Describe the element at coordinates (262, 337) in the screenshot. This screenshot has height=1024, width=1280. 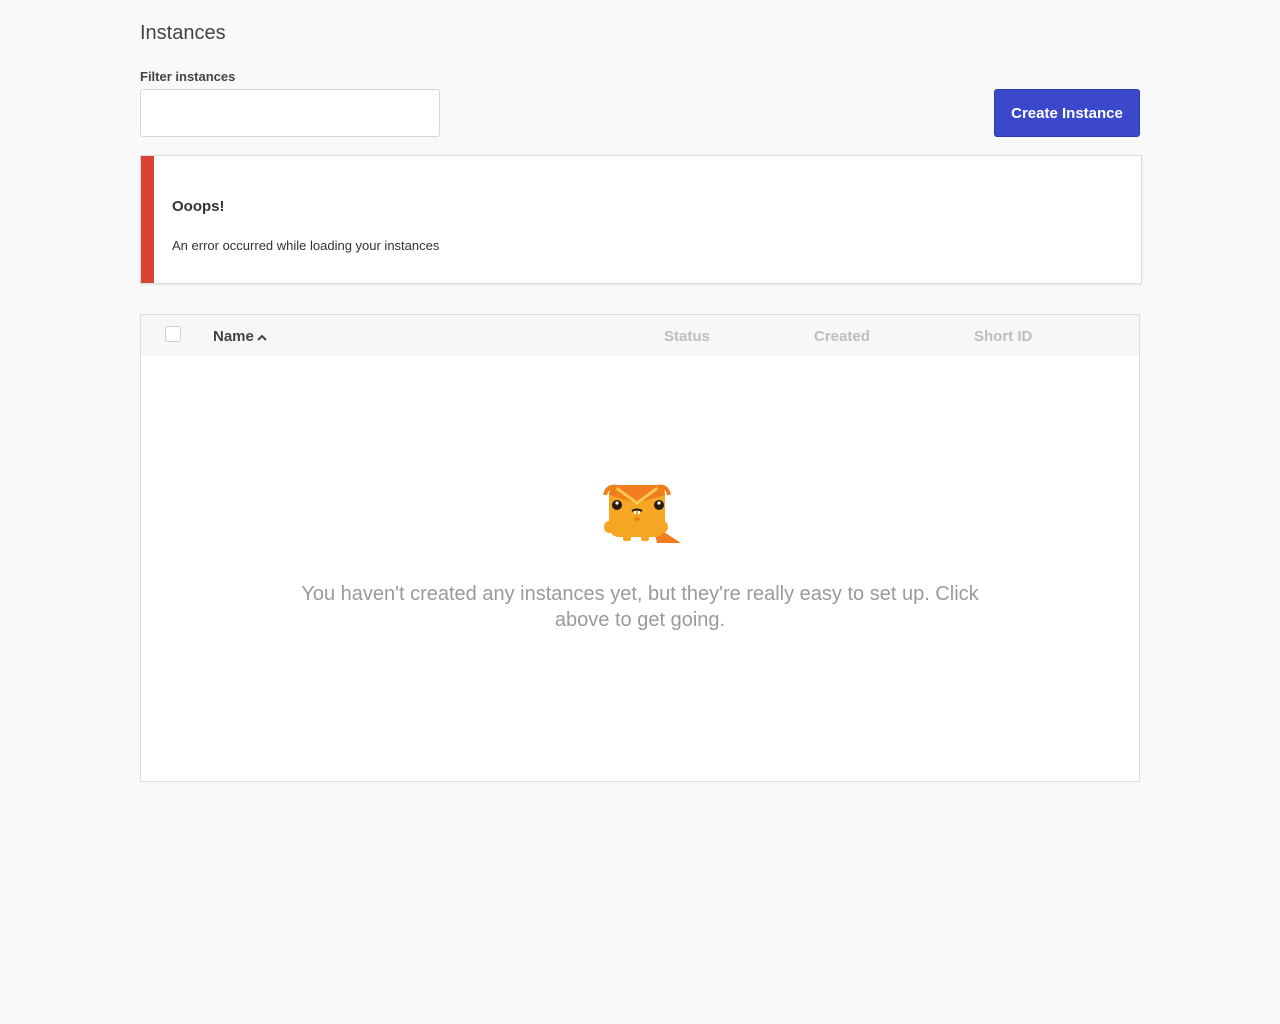
I see `sort-ascending-icon` at that location.